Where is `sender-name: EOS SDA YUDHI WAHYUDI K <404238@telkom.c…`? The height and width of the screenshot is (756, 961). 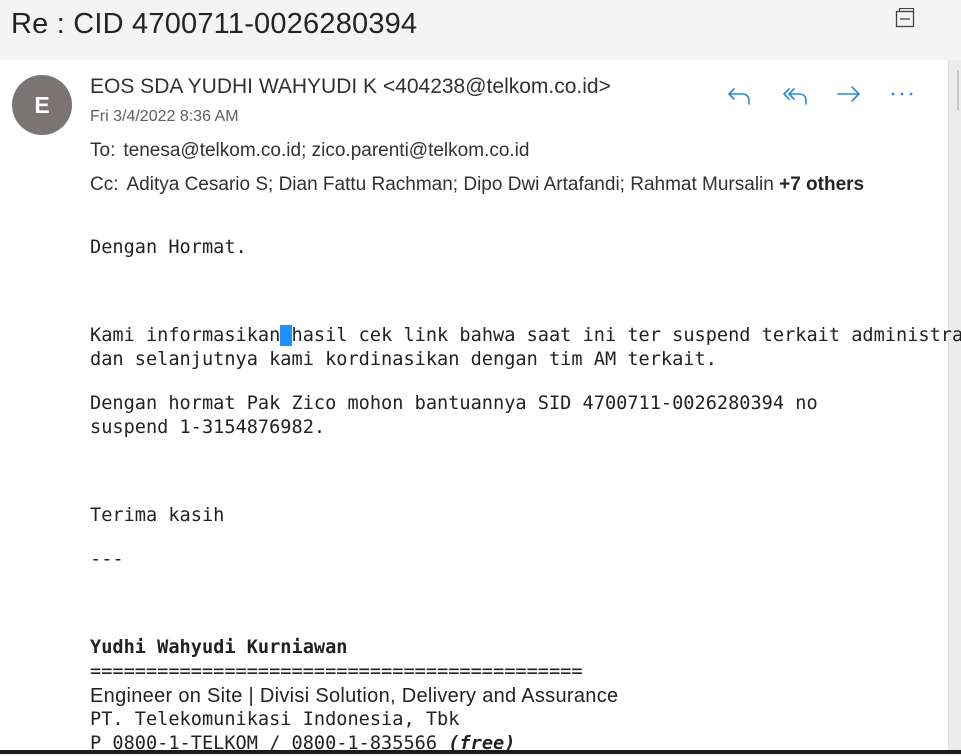 sender-name: EOS SDA YUDHI WAHYUDI K <404238@telkom.c… is located at coordinates (350, 87).